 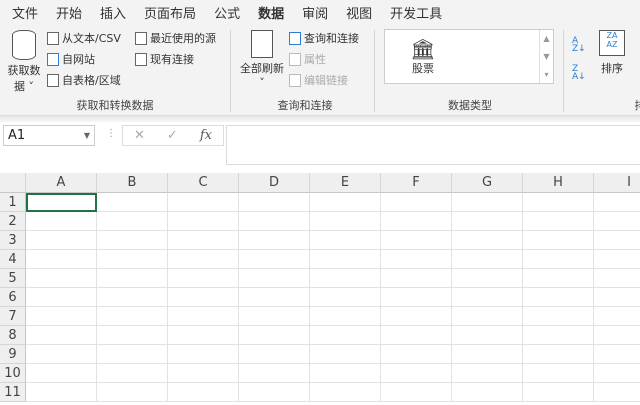 I want to click on cancel-icon: ✕, so click(x=139, y=135).